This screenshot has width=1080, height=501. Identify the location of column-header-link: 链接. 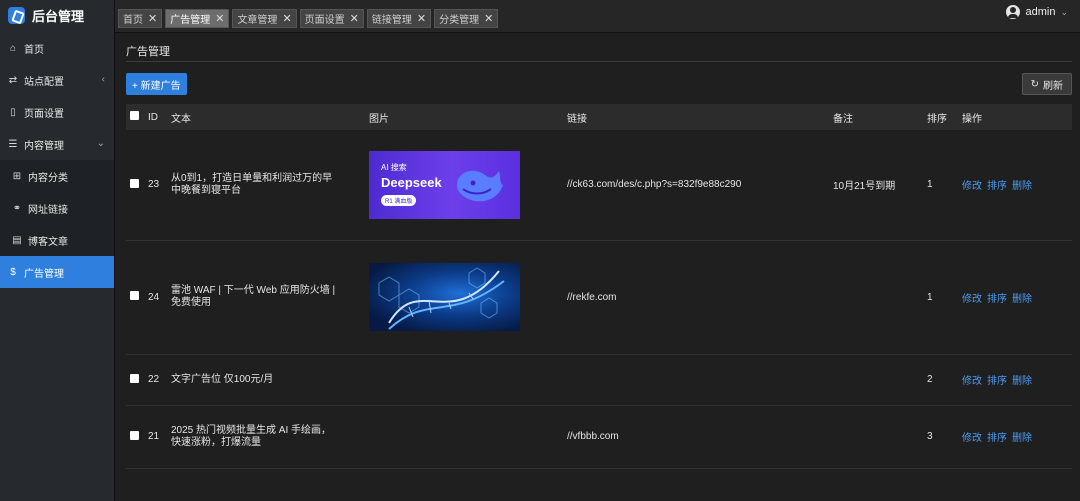
(577, 119).